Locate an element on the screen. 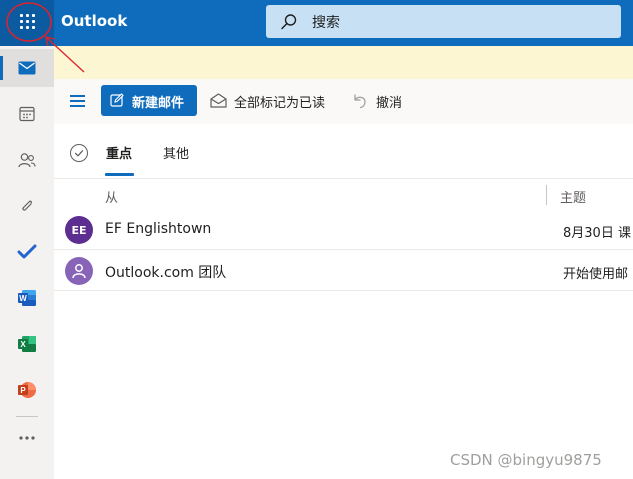  paperclip-icon is located at coordinates (27, 205).